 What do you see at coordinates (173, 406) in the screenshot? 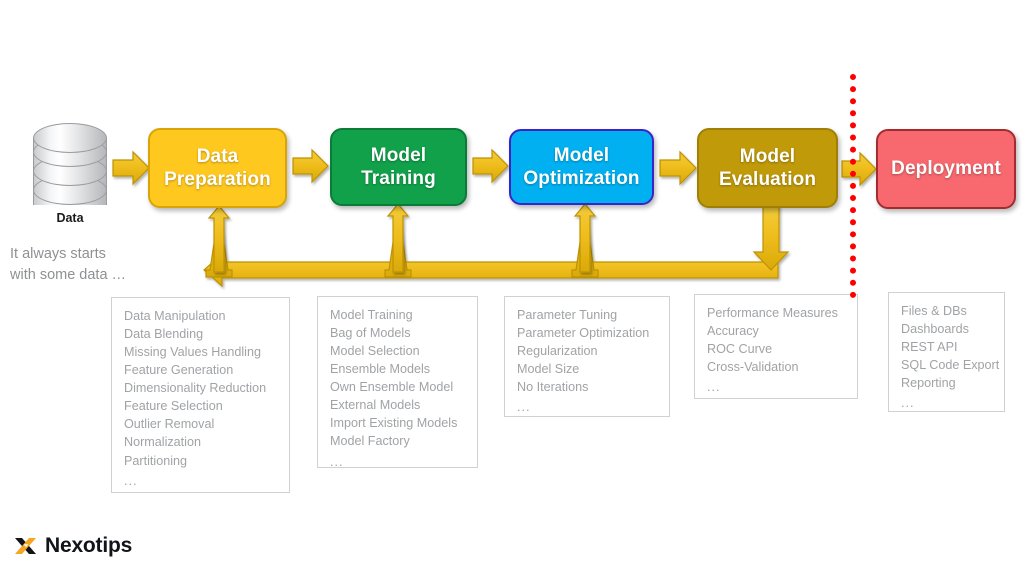
I see `list-item: Feature Selection` at bounding box center [173, 406].